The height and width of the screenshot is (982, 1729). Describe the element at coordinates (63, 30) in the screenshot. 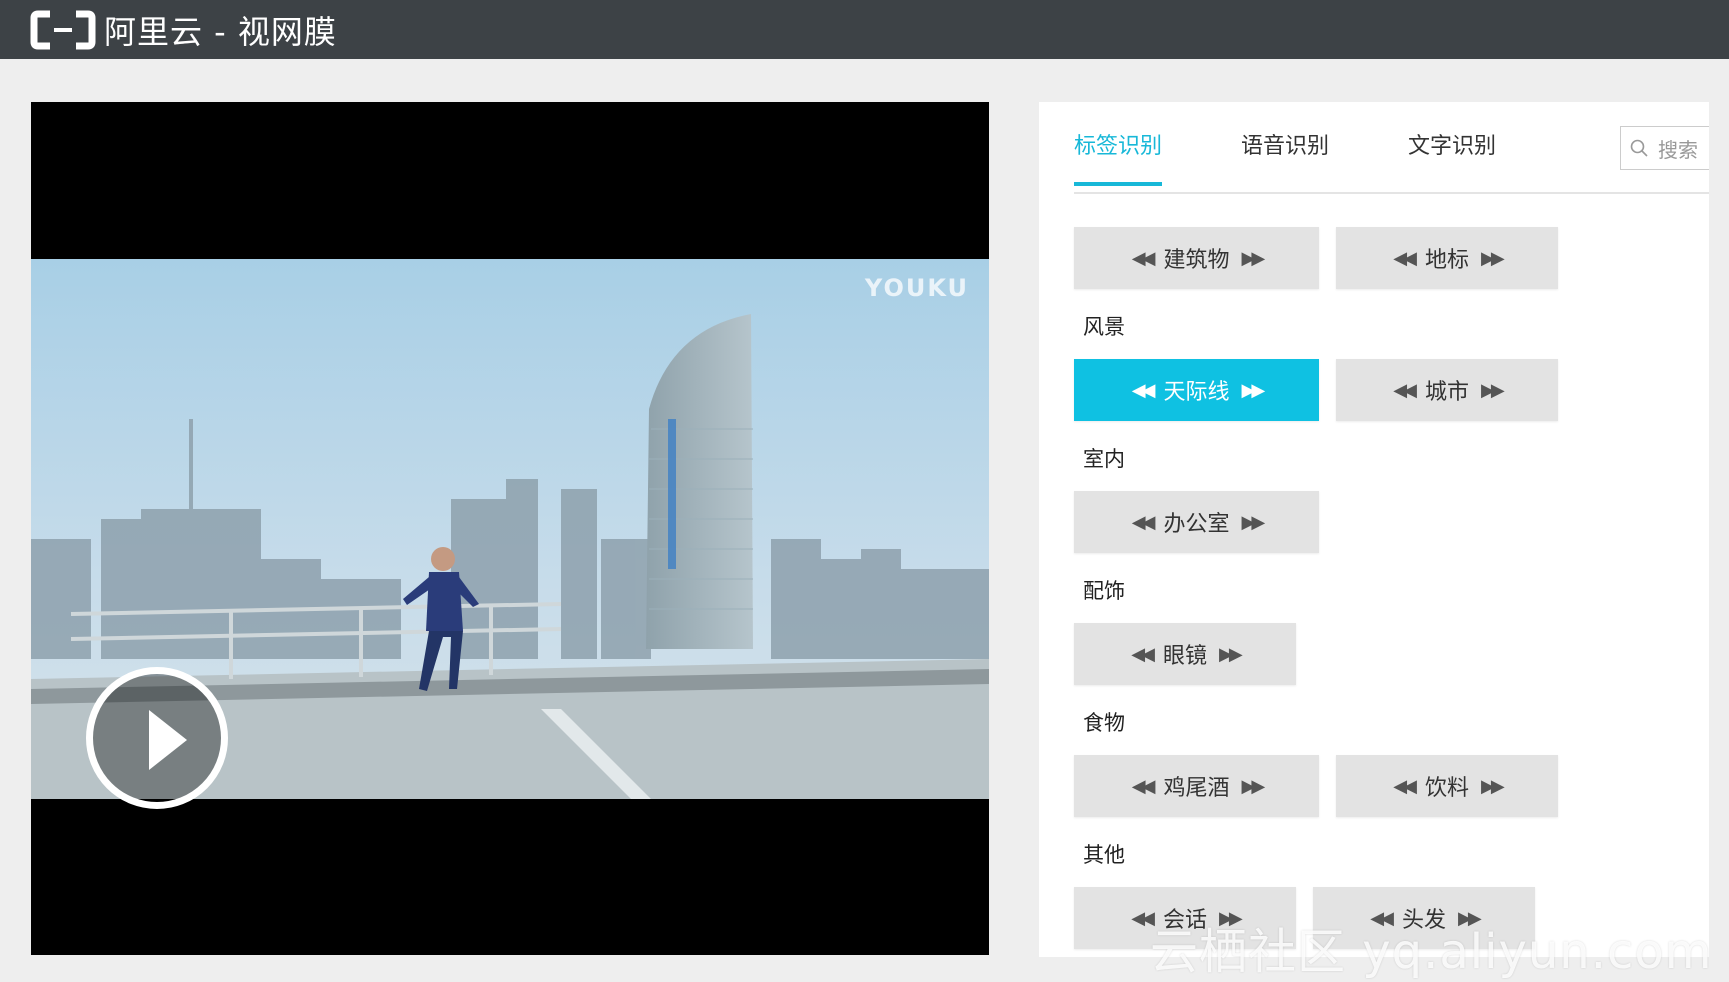

I see `aliyun-logo-icon` at that location.